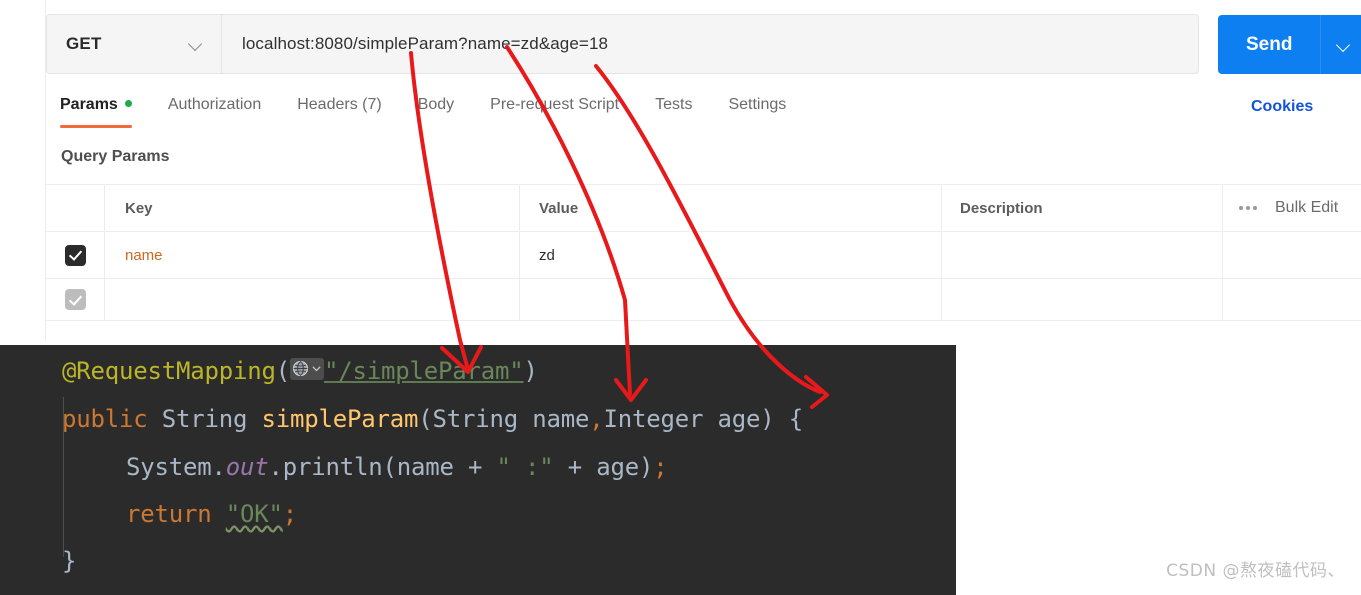  What do you see at coordinates (1269, 44) in the screenshot?
I see `send-button: Send` at bounding box center [1269, 44].